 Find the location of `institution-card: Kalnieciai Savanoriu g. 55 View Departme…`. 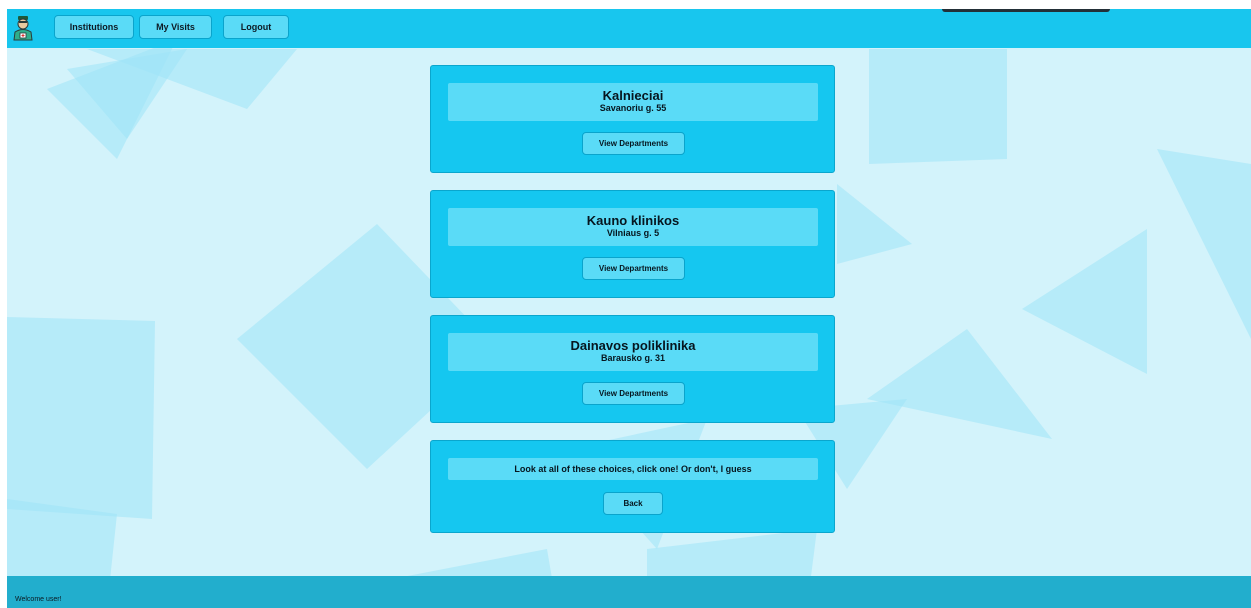

institution-card: Kalnieciai Savanoriu g. 55 View Departme… is located at coordinates (632, 119).